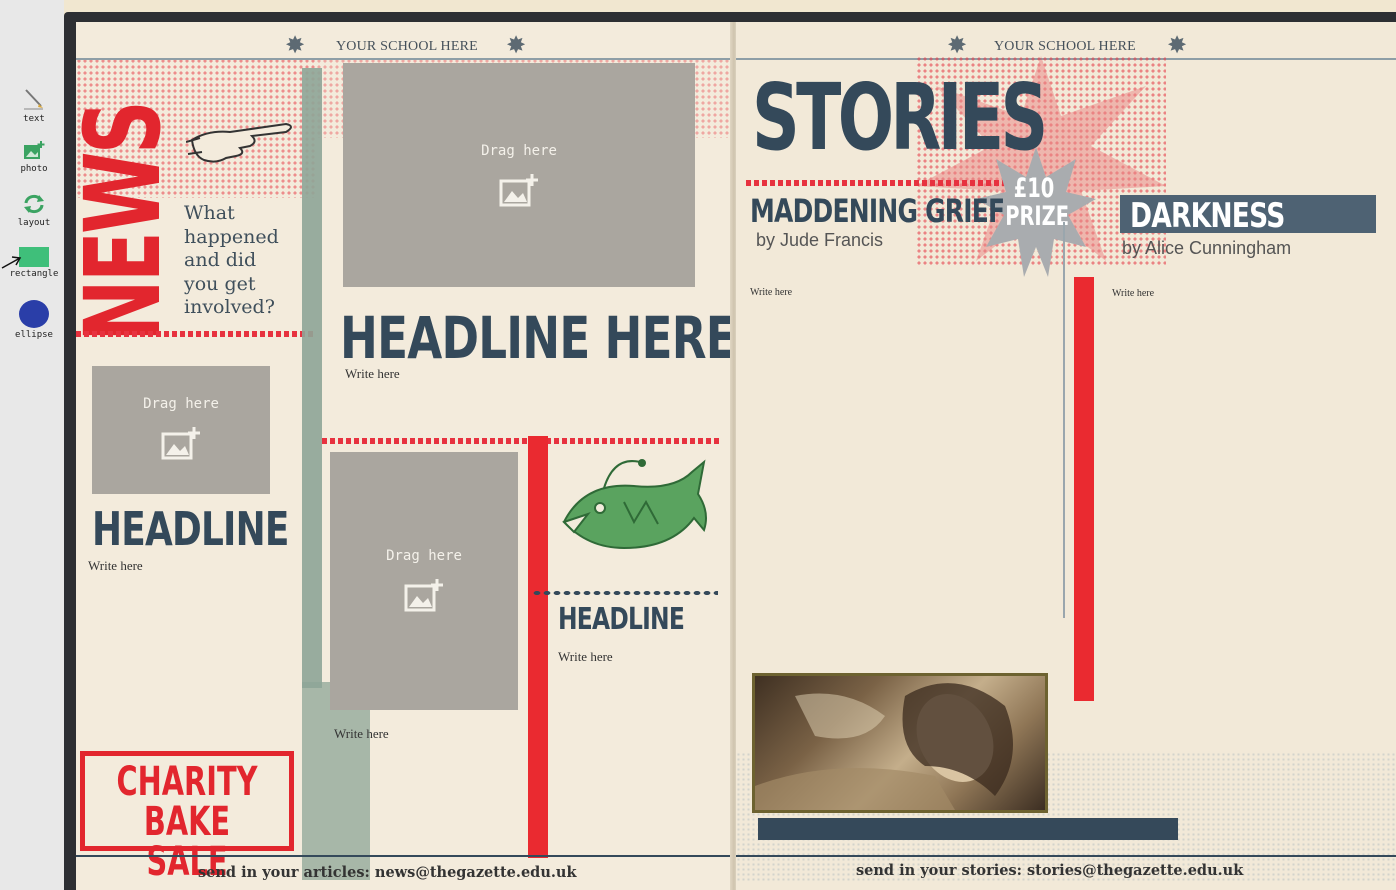 The height and width of the screenshot is (890, 1396). What do you see at coordinates (1133, 293) in the screenshot?
I see `story2-write-field: Write here` at bounding box center [1133, 293].